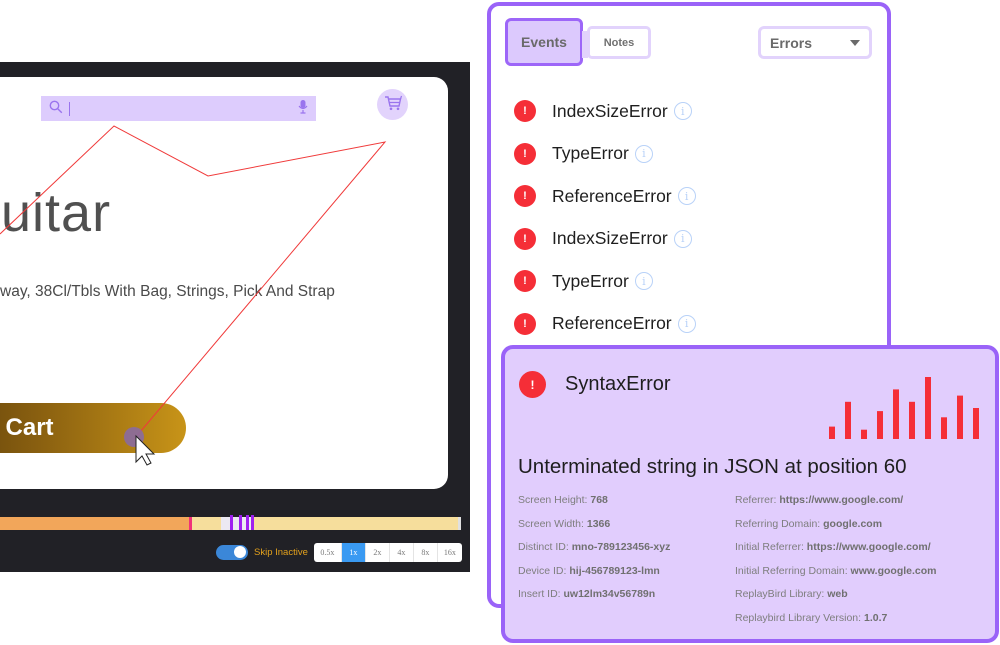 The image size is (1000, 645). Describe the element at coordinates (402, 552) in the screenshot. I see `speed-4x-button: 4x` at that location.